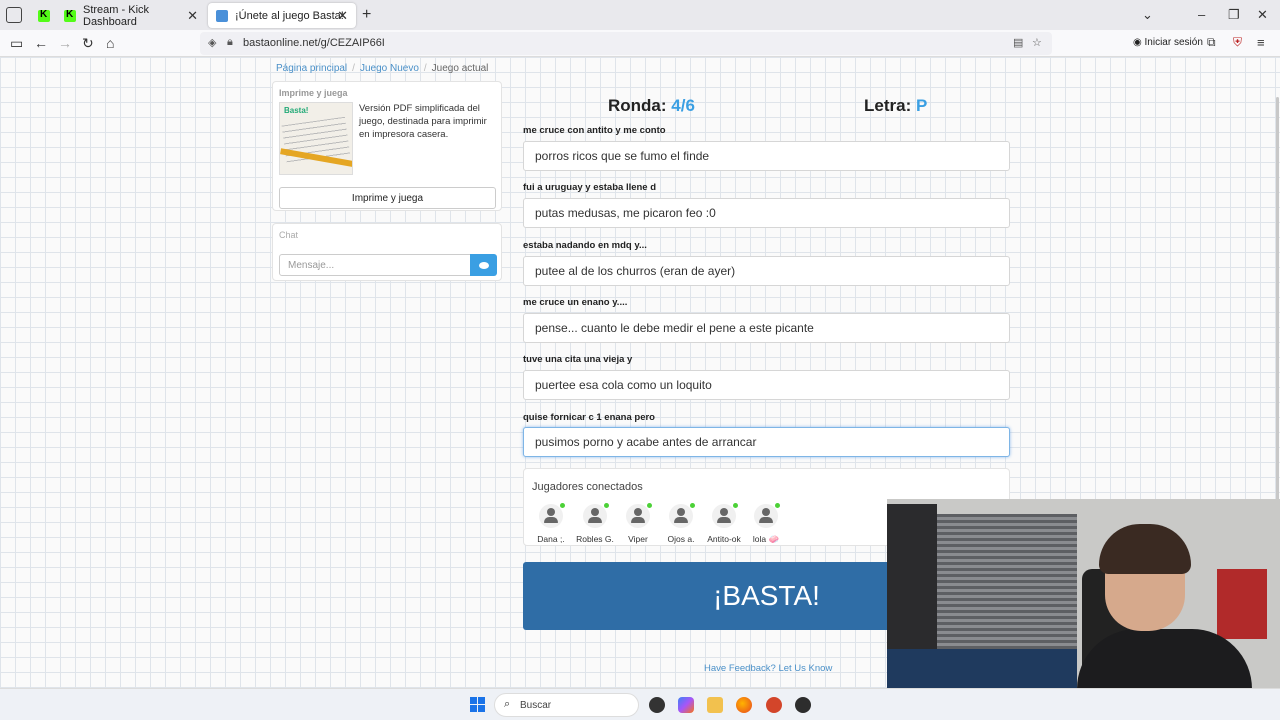 The image size is (1280, 720). What do you see at coordinates (507, 704) in the screenshot?
I see `search-icon: ⌕` at bounding box center [507, 704].